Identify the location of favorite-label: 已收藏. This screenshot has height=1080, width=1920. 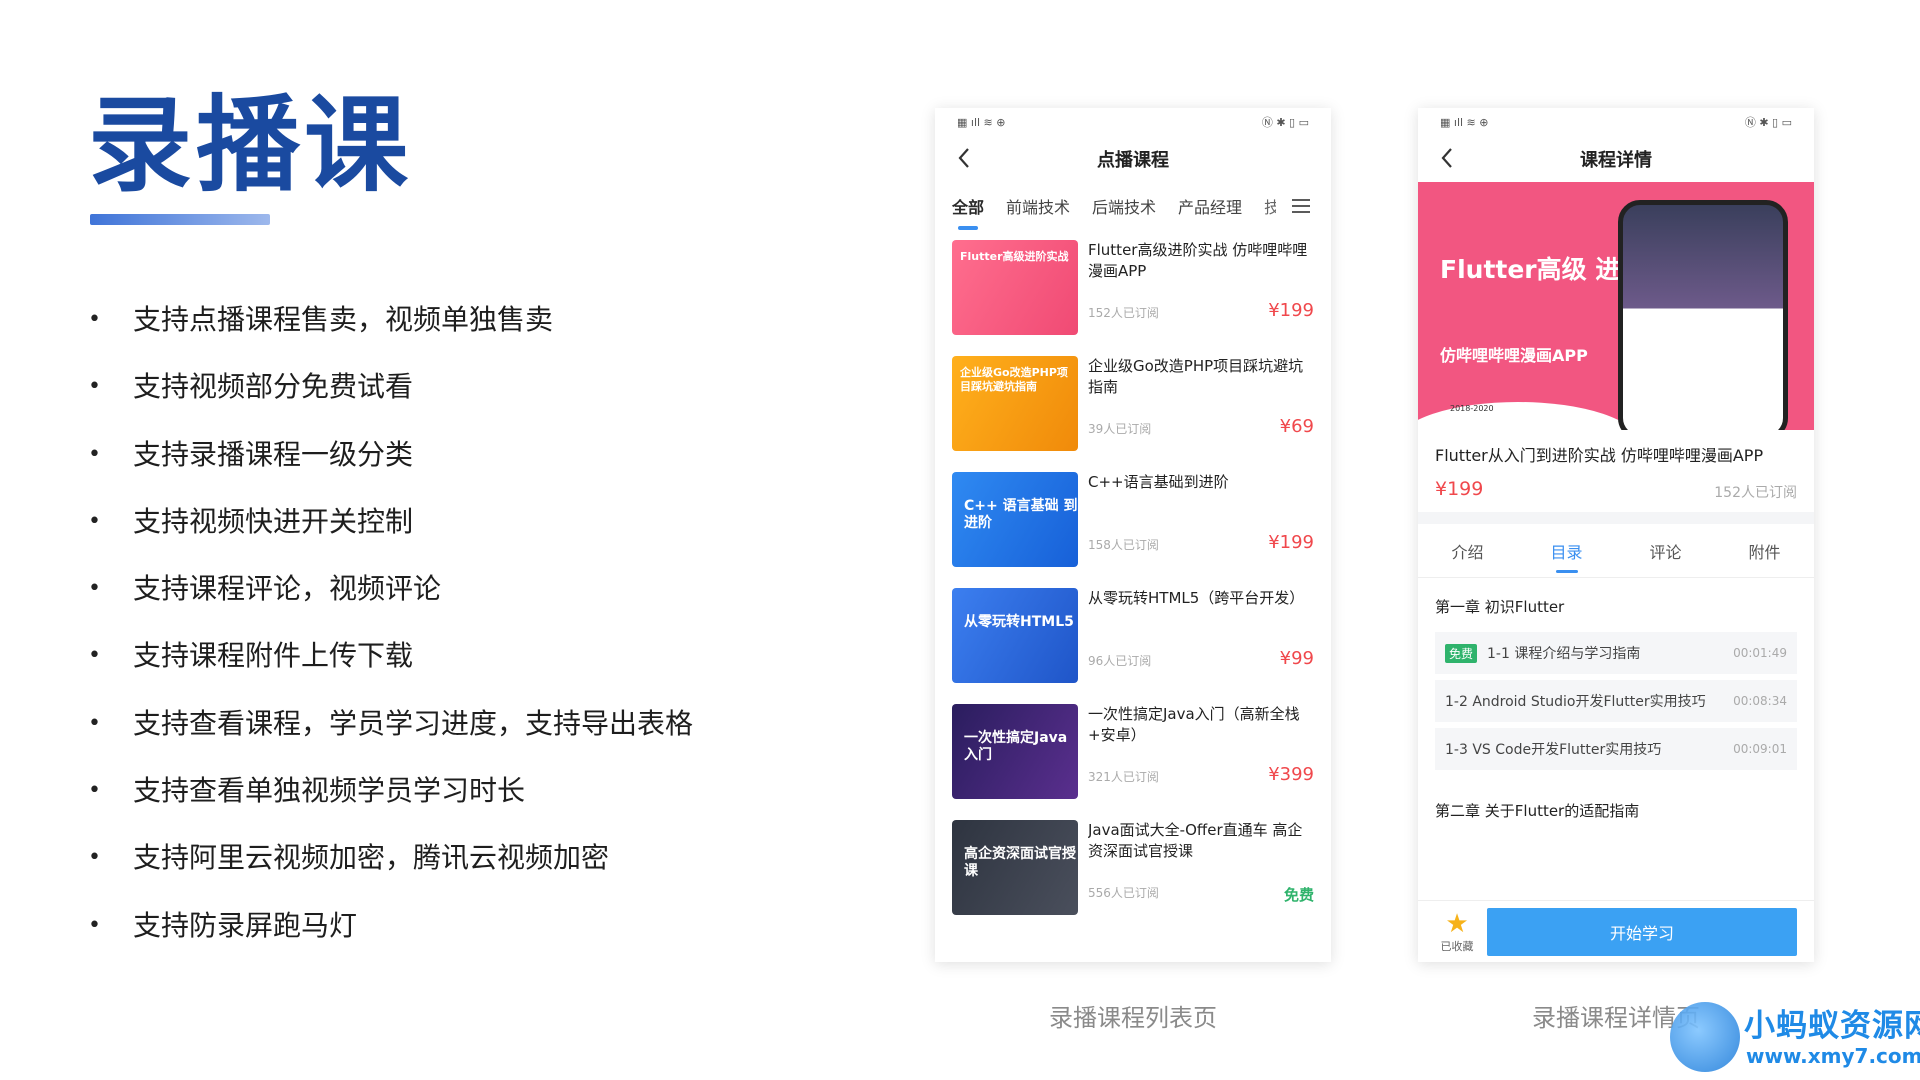
(1457, 946).